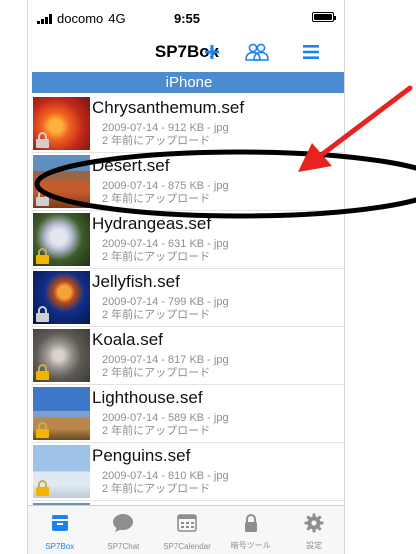  What do you see at coordinates (61, 239) in the screenshot?
I see `thumbnail-hydrangeas` at bounding box center [61, 239].